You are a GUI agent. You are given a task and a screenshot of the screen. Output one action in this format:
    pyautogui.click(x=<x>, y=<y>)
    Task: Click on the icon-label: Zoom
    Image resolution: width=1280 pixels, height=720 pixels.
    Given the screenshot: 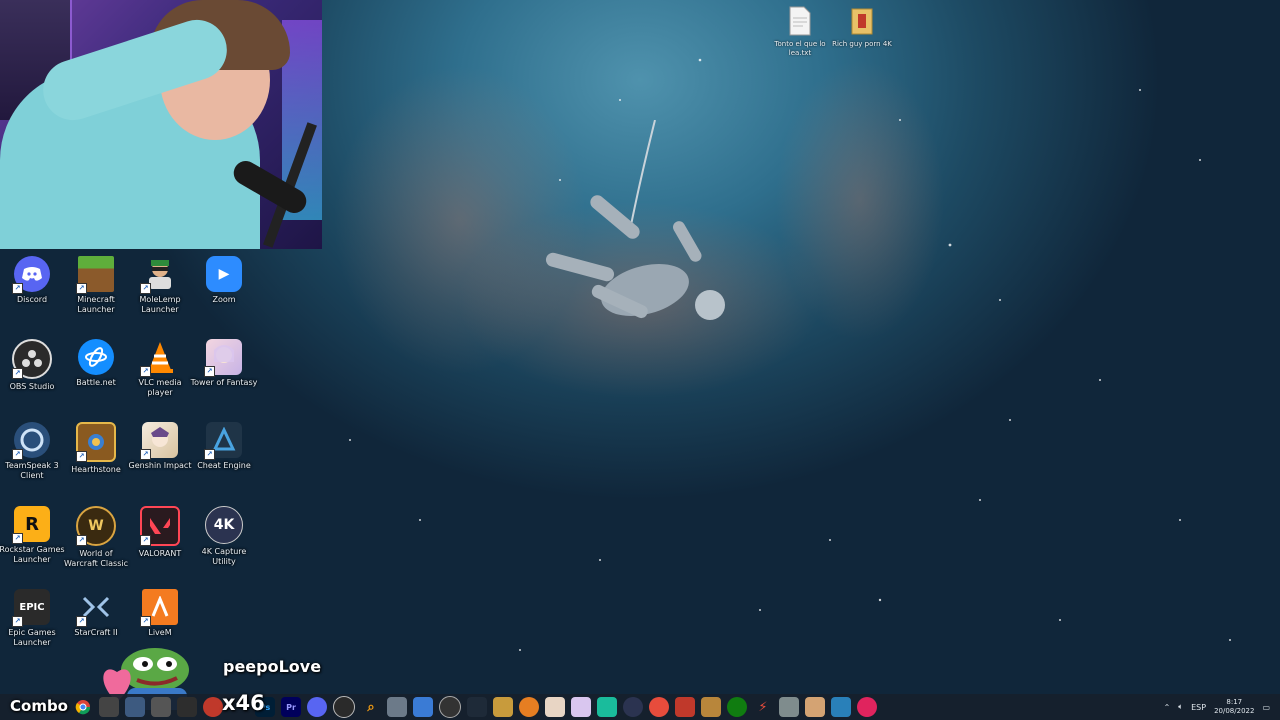 What is the action you would take?
    pyautogui.click(x=224, y=299)
    